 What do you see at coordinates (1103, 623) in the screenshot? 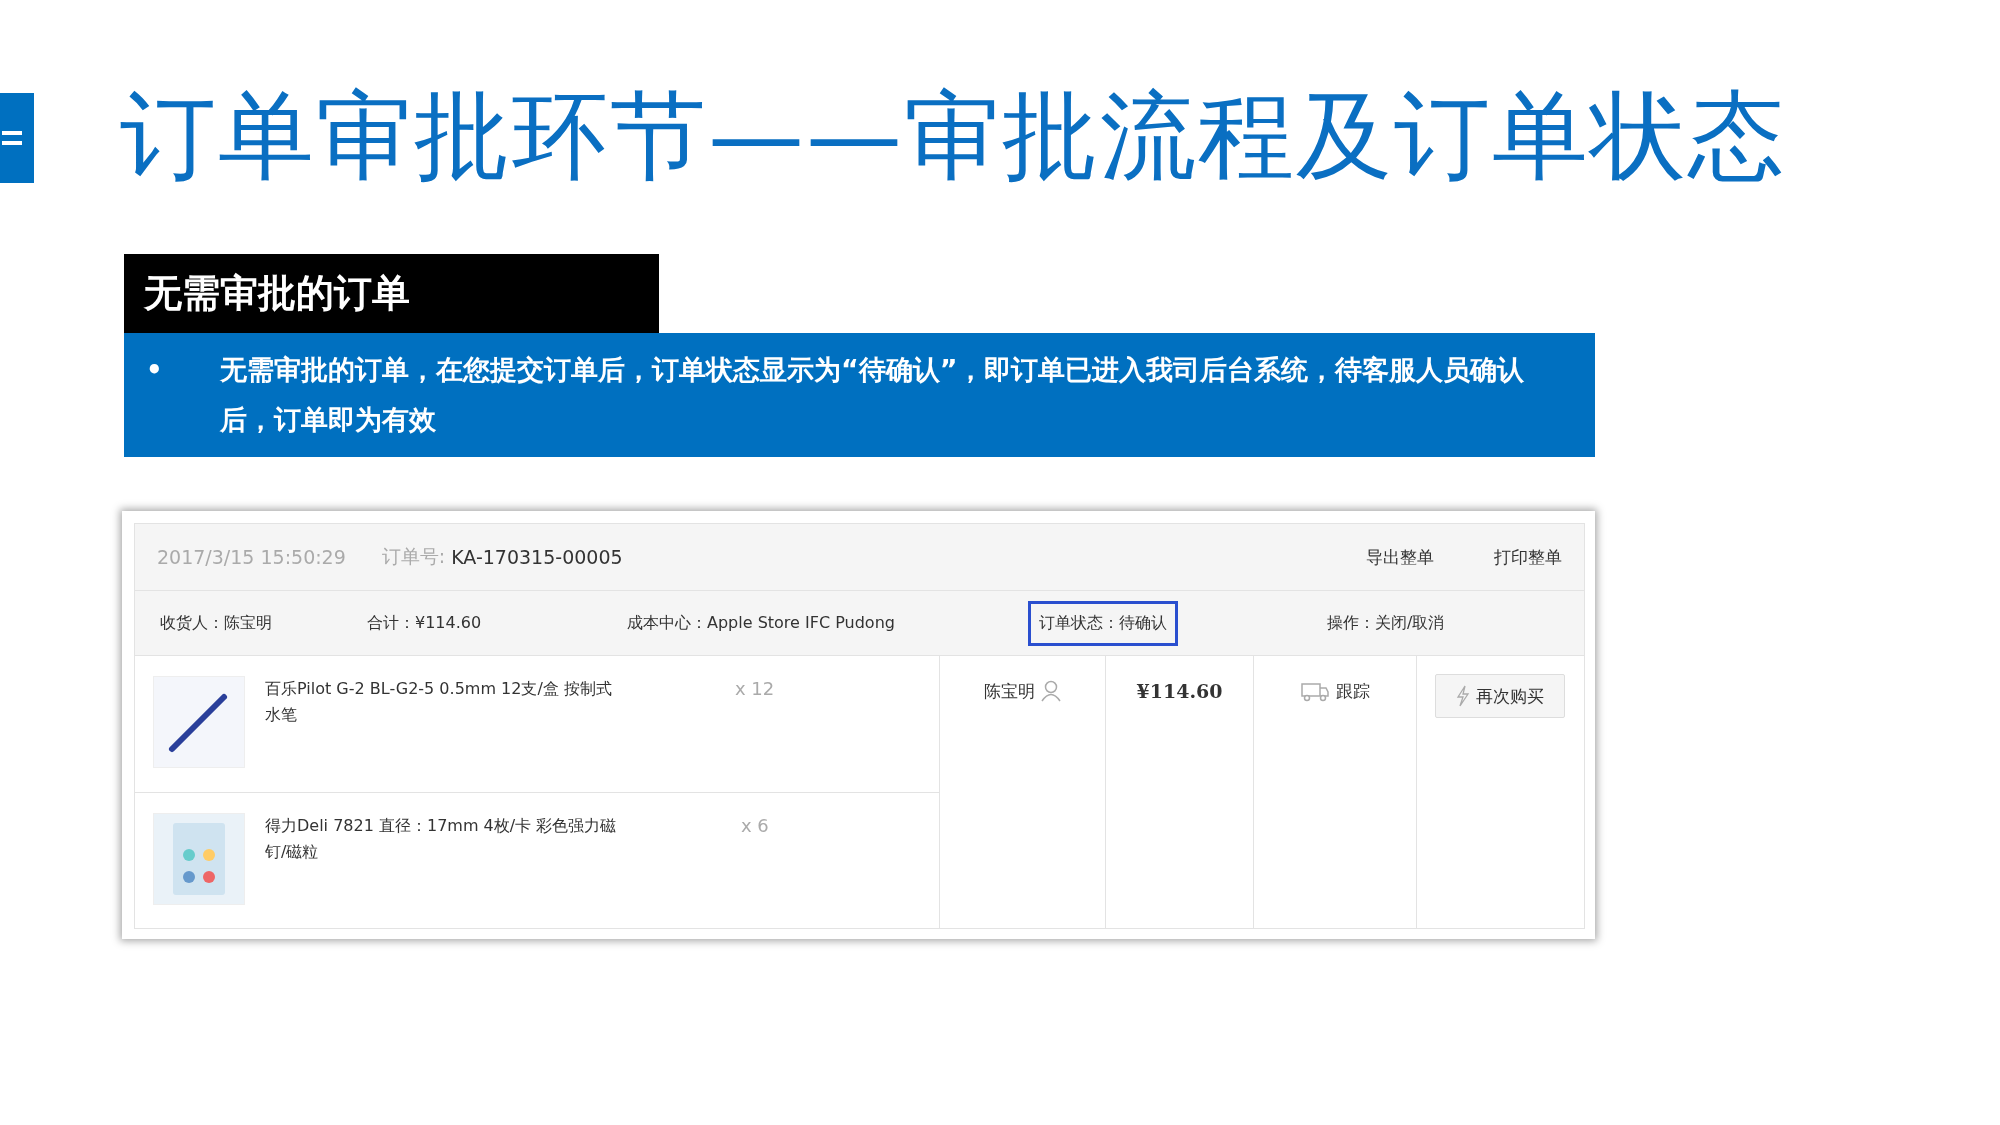
I see `highlighted-info-text: 订单状态：待确认` at bounding box center [1103, 623].